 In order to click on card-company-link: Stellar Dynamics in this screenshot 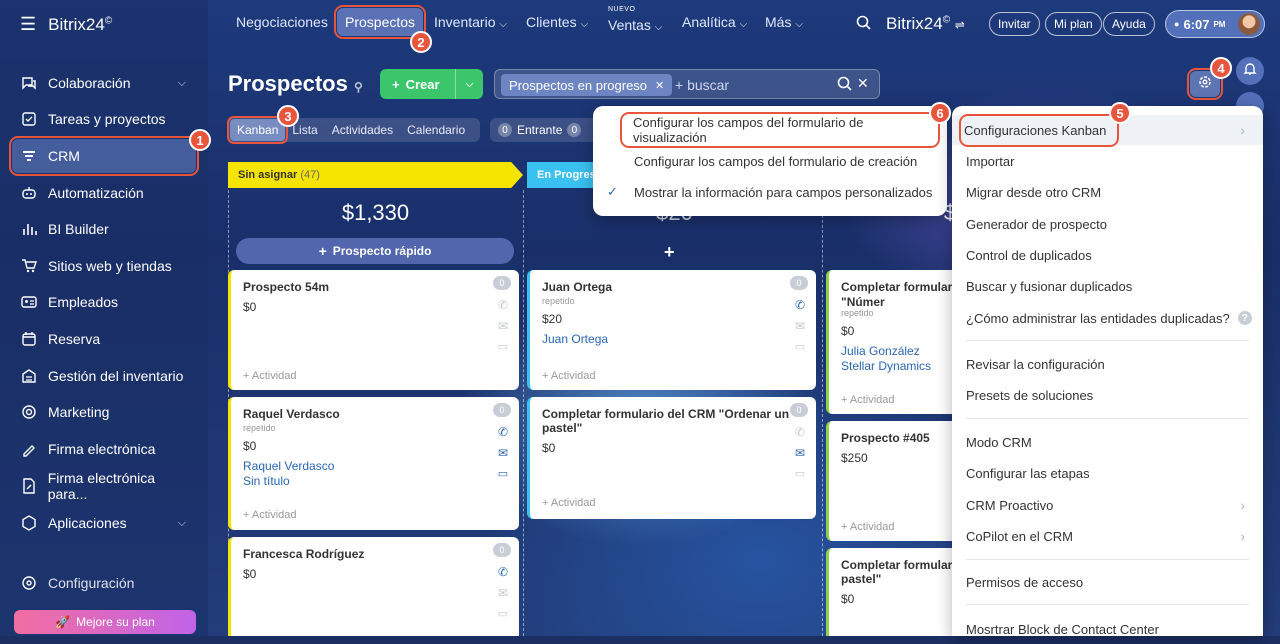, I will do `click(886, 366)`.